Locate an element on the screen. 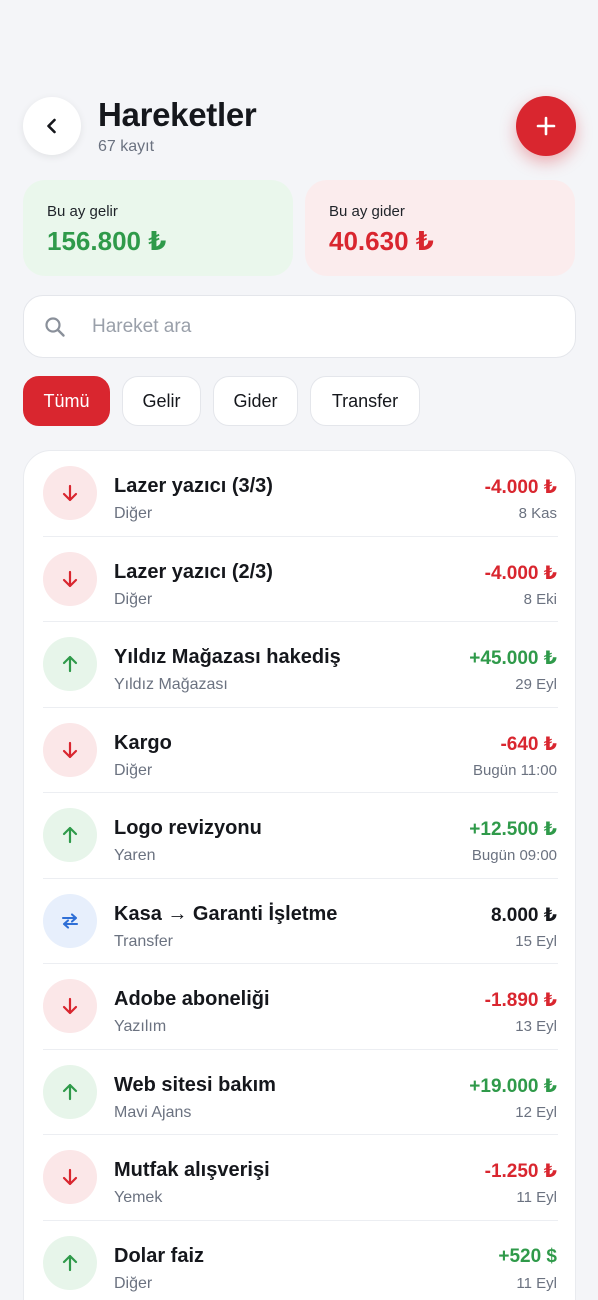 The height and width of the screenshot is (1300, 598). page-title: Hareketler is located at coordinates (177, 114).